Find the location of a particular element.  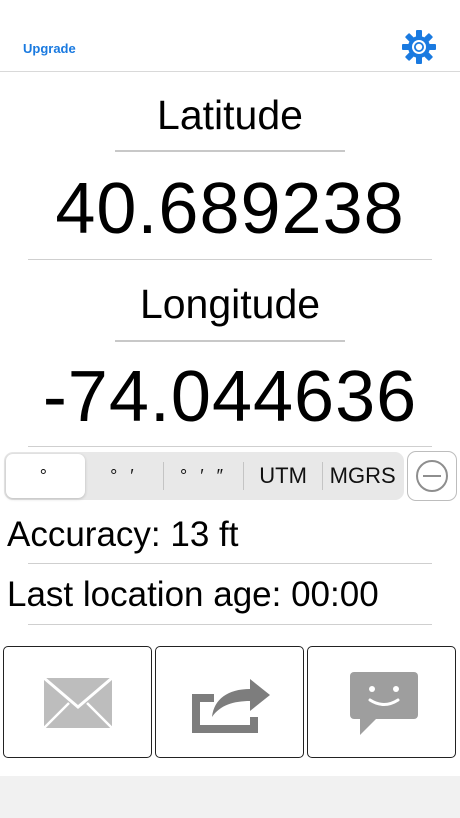

collapse-button is located at coordinates (432, 476).